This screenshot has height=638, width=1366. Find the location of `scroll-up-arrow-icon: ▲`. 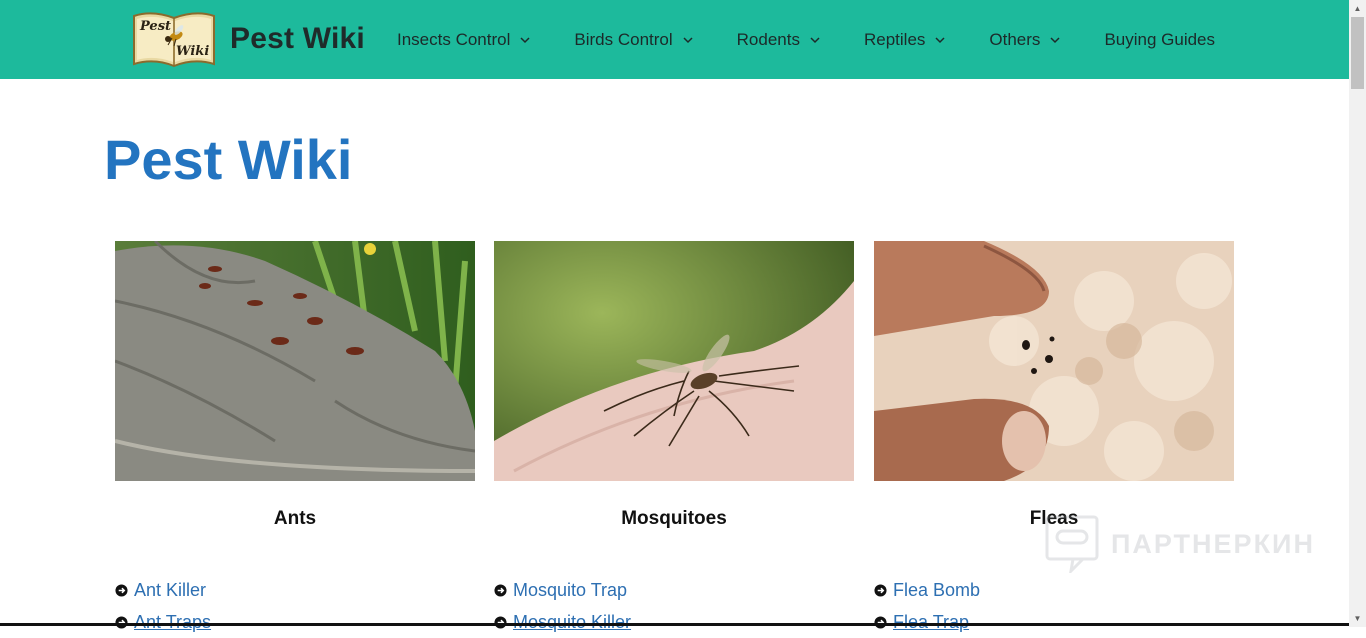

scroll-up-arrow-icon: ▲ is located at coordinates (1357, 8).